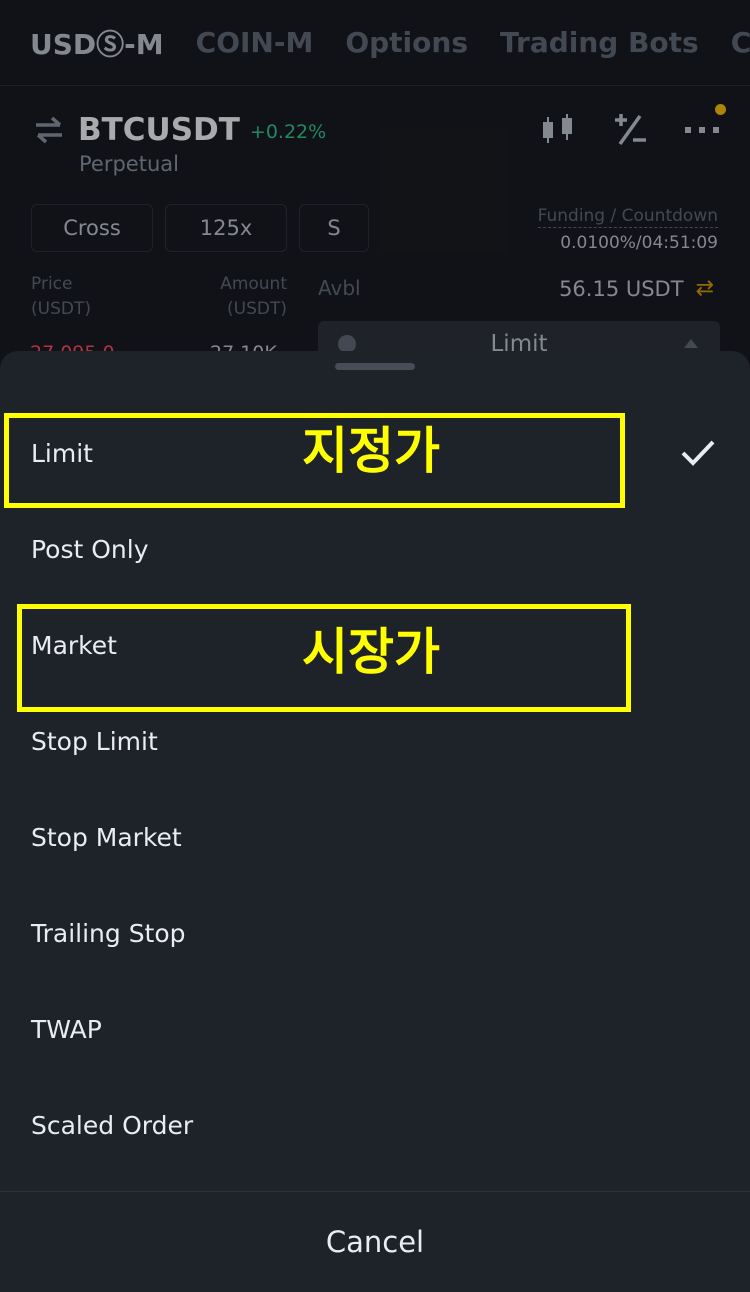  Describe the element at coordinates (112, 1125) in the screenshot. I see `option-label: Scaled Order` at that location.